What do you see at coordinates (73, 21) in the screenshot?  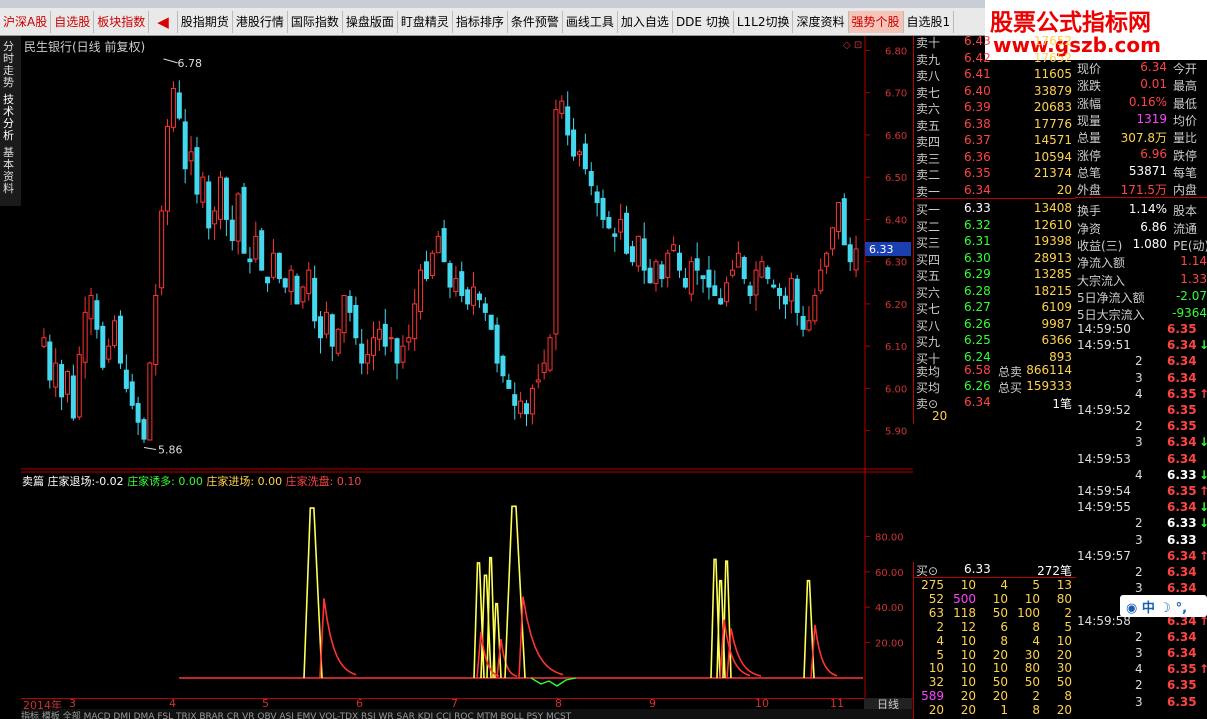 I see `tab-watchlist: 自选股` at bounding box center [73, 21].